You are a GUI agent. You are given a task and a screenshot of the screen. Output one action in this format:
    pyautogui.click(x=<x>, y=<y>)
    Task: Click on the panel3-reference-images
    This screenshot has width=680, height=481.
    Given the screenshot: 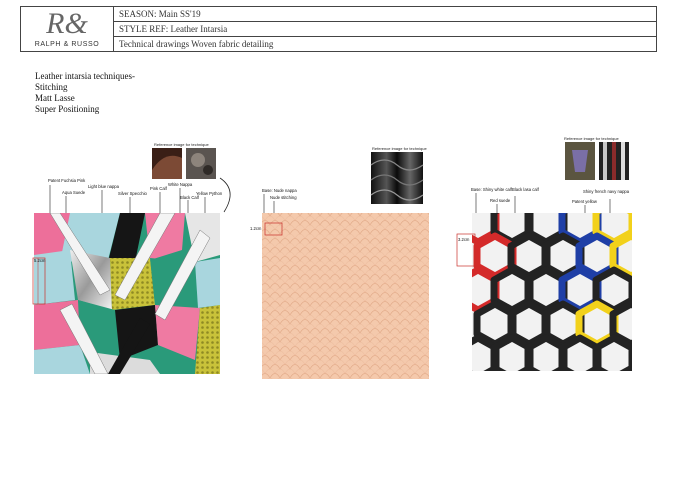 What is the action you would take?
    pyautogui.click(x=597, y=161)
    